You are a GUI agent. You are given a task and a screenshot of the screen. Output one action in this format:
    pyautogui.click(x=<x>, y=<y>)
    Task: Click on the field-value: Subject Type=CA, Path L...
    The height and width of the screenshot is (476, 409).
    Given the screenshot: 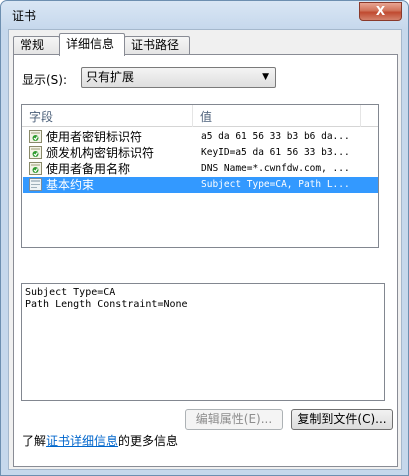 What is the action you would take?
    pyautogui.click(x=275, y=184)
    